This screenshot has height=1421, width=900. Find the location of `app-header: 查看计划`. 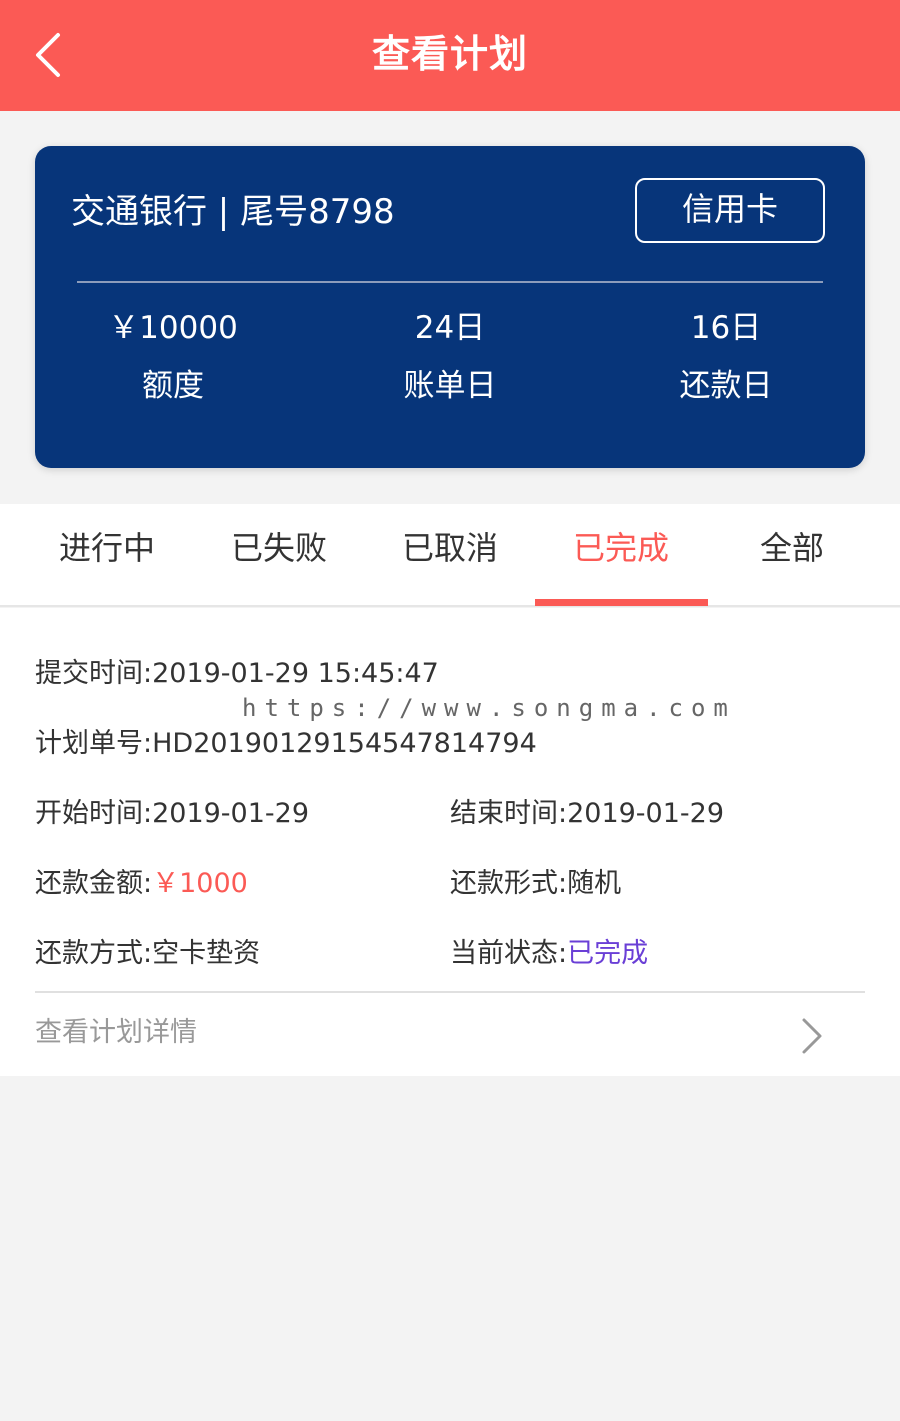

app-header: 查看计划 is located at coordinates (450, 55).